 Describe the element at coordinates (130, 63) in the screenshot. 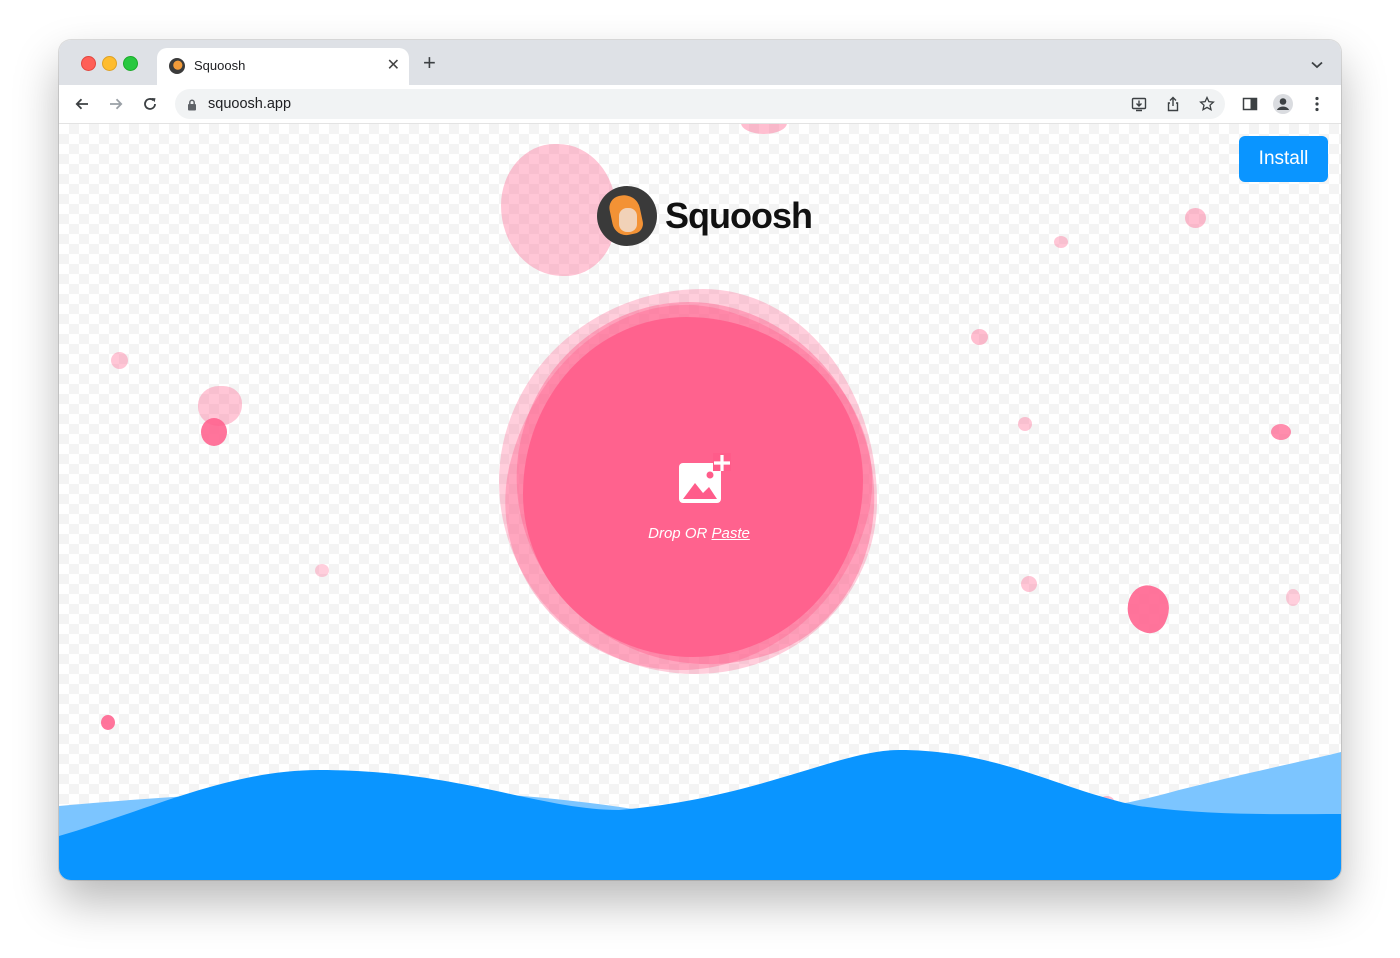

I see `maximize-window-button` at that location.